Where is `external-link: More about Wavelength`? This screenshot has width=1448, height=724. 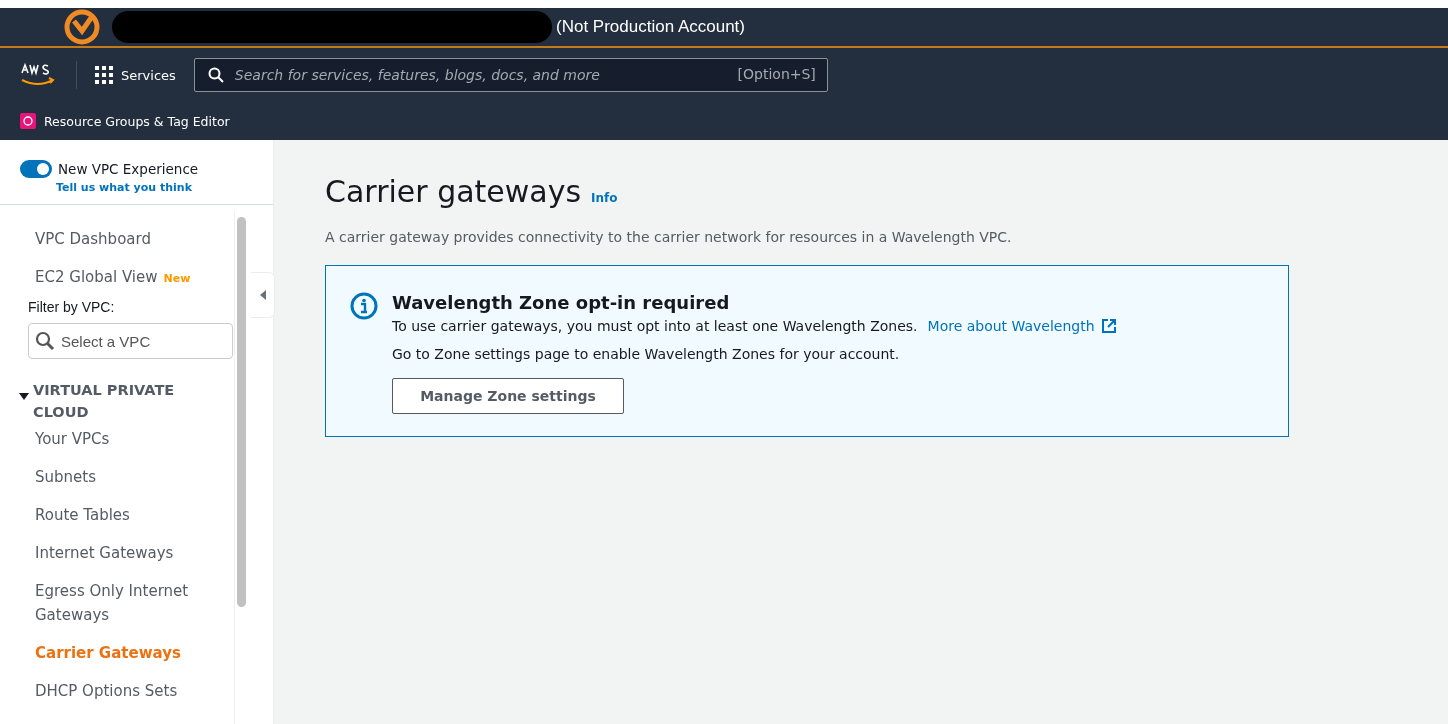 external-link: More about Wavelength is located at coordinates (1011, 326).